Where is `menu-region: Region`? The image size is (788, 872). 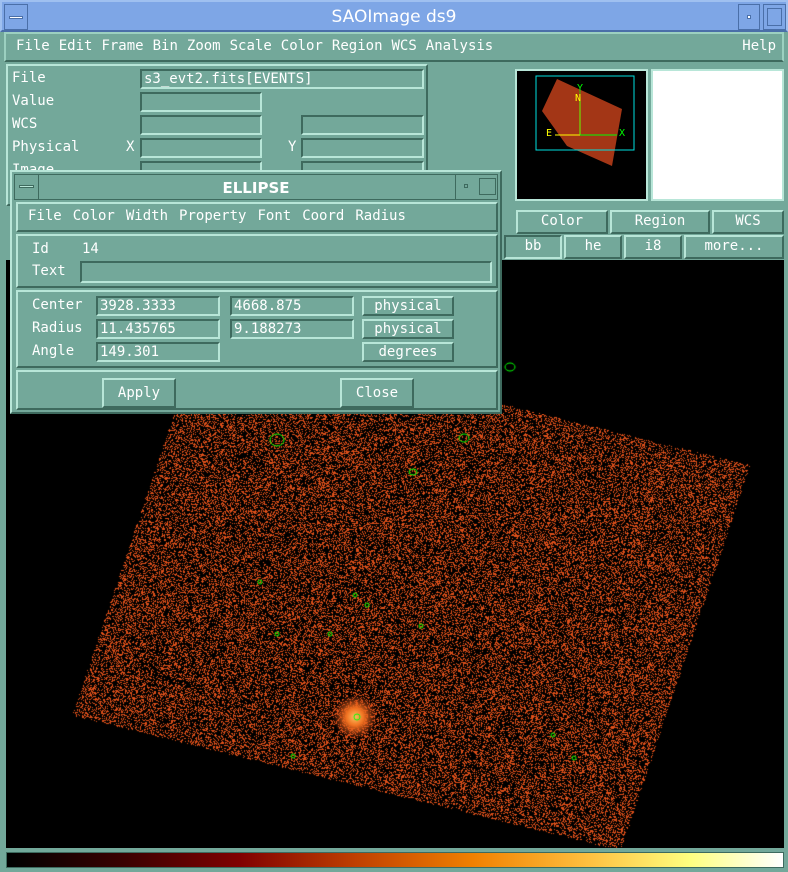
menu-region: Region is located at coordinates (357, 47).